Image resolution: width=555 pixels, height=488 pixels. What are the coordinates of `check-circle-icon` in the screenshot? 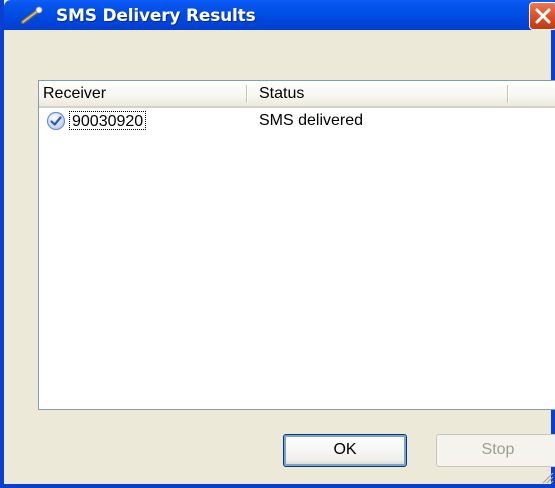 It's located at (56, 121).